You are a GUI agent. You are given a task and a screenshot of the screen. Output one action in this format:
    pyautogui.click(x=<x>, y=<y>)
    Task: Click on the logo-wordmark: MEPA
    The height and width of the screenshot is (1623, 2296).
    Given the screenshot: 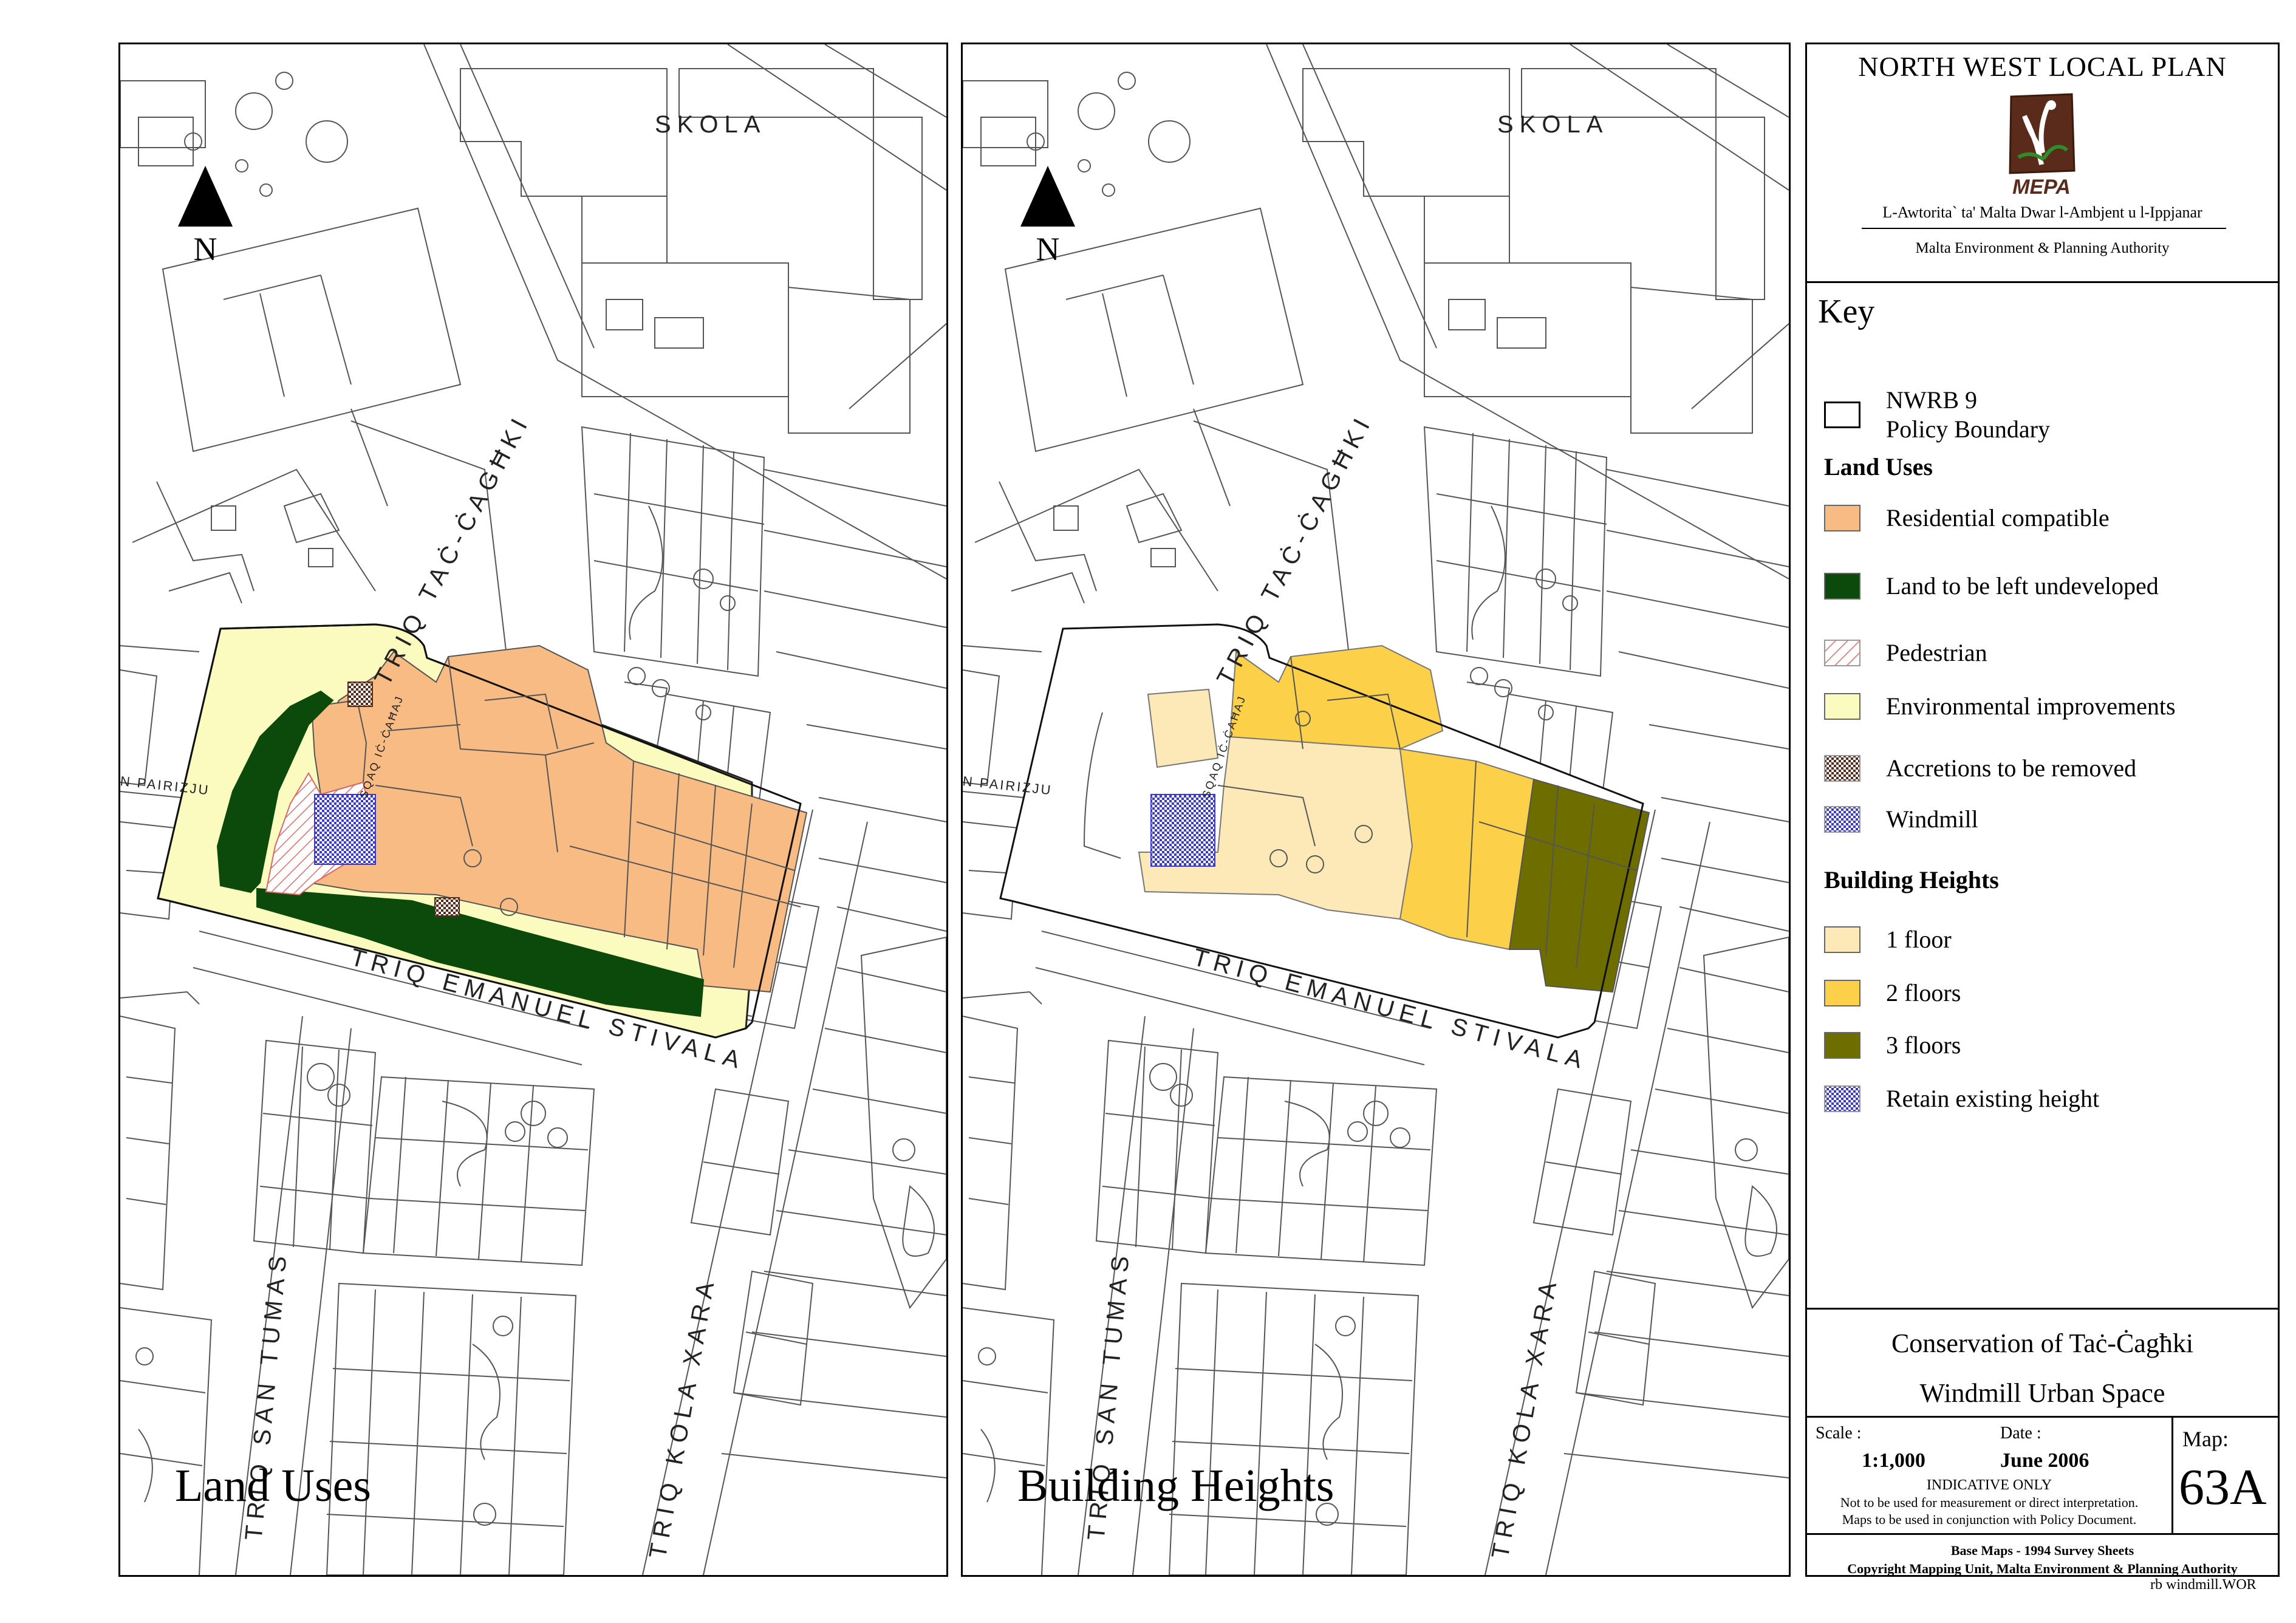 What is the action you would take?
    pyautogui.click(x=2041, y=187)
    